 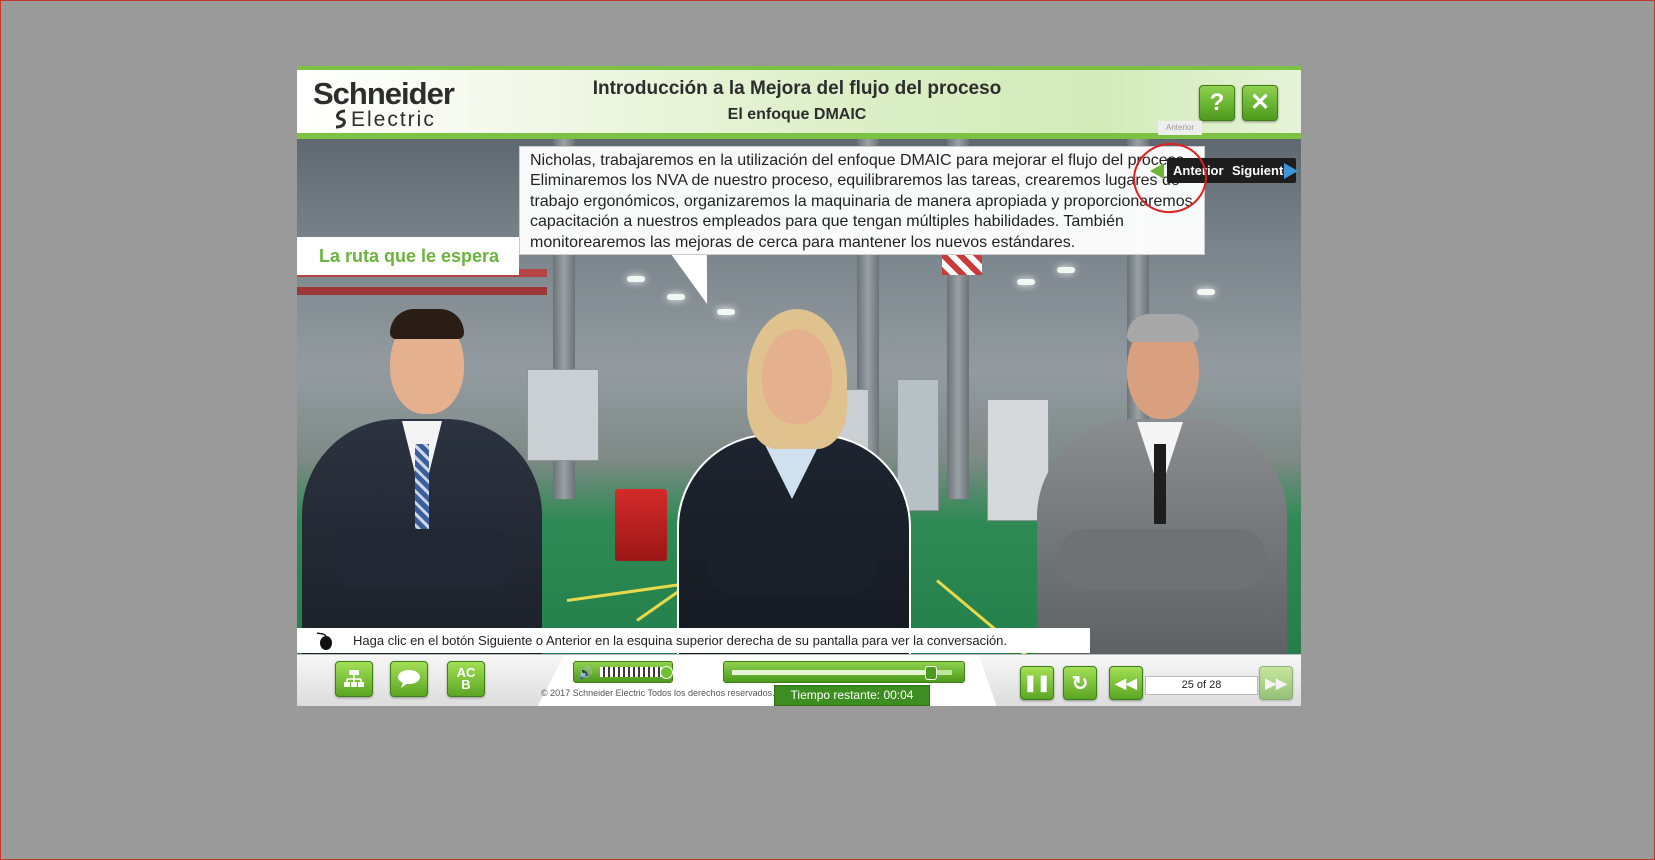 What do you see at coordinates (1169, 449) in the screenshot?
I see `businessman-right` at bounding box center [1169, 449].